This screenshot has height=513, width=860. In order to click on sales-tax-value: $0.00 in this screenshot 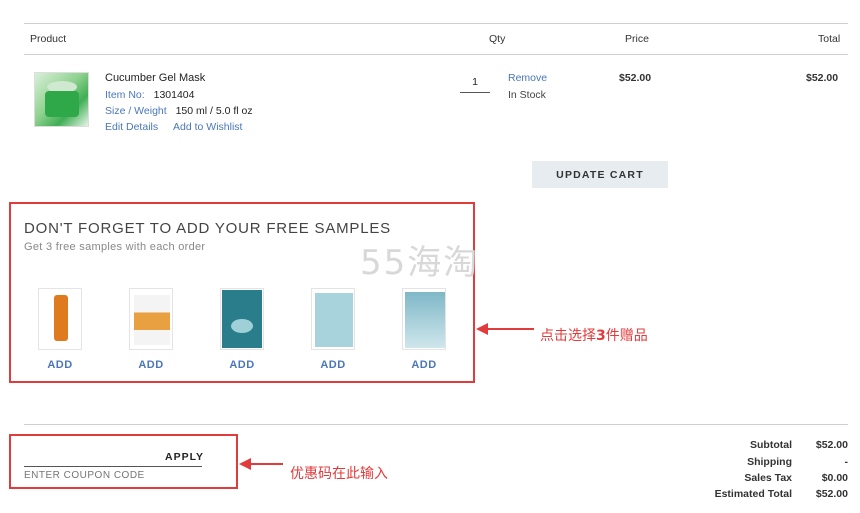, I will do `click(834, 478)`.